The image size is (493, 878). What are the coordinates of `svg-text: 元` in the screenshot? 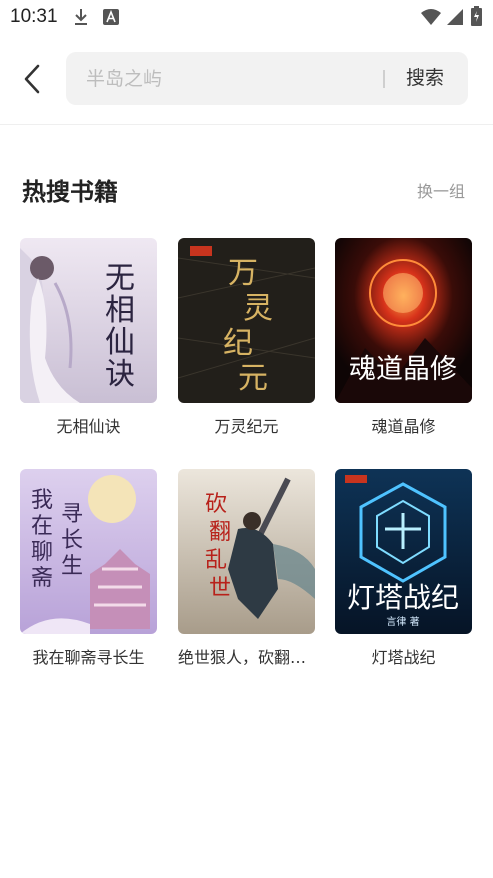 It's located at (253, 378).